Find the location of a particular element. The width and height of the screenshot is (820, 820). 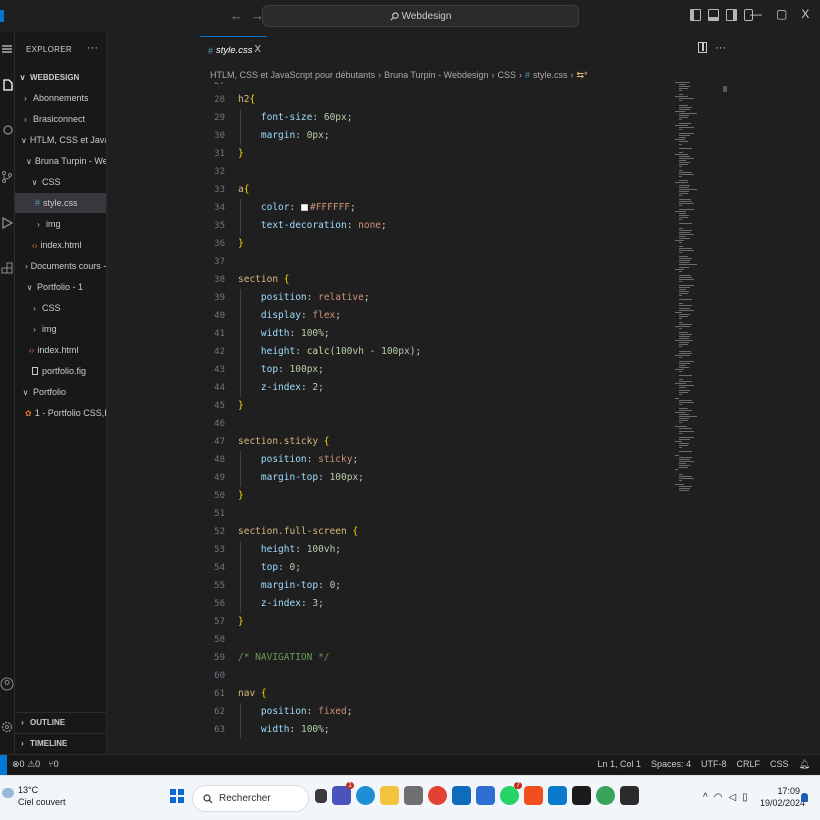

figma-icon is located at coordinates (533, 795).